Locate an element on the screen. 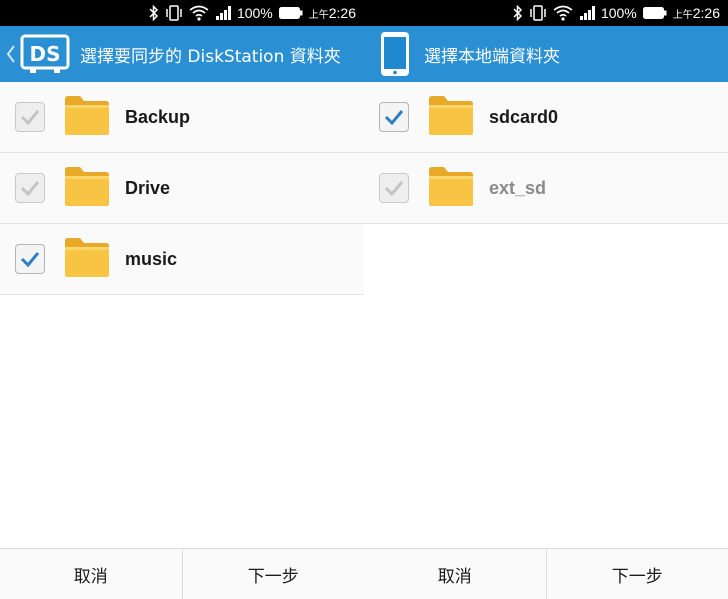 The image size is (728, 599). folder-row-ext-sd: ext_sd is located at coordinates (546, 188).